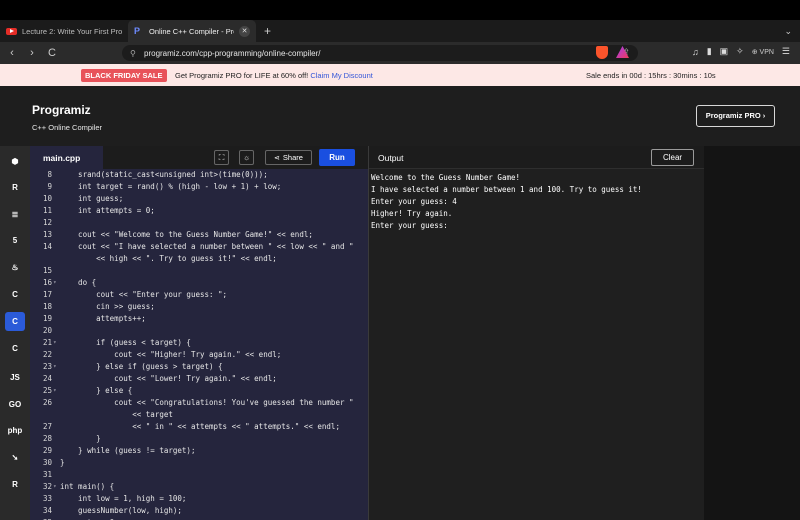 The image size is (800, 520). I want to click on line-number: 20, so click(47, 330).